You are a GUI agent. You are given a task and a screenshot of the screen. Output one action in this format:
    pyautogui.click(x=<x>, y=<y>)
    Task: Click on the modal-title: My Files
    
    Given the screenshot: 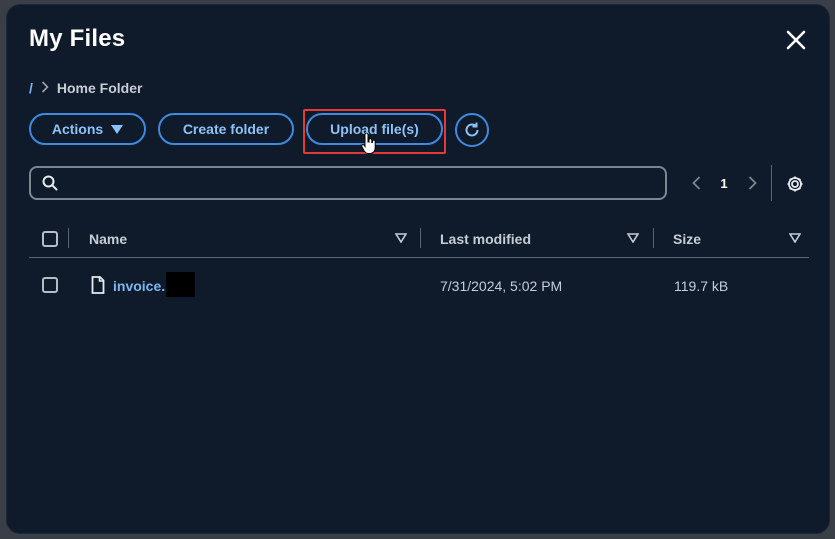 What is the action you would take?
    pyautogui.click(x=77, y=38)
    